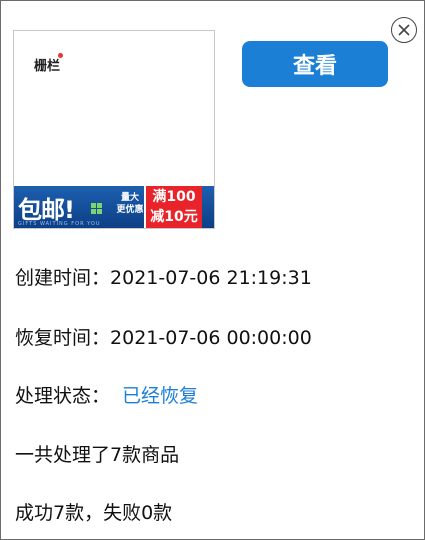  Describe the element at coordinates (46, 210) in the screenshot. I see `banner-main-text: 包邮!` at that location.